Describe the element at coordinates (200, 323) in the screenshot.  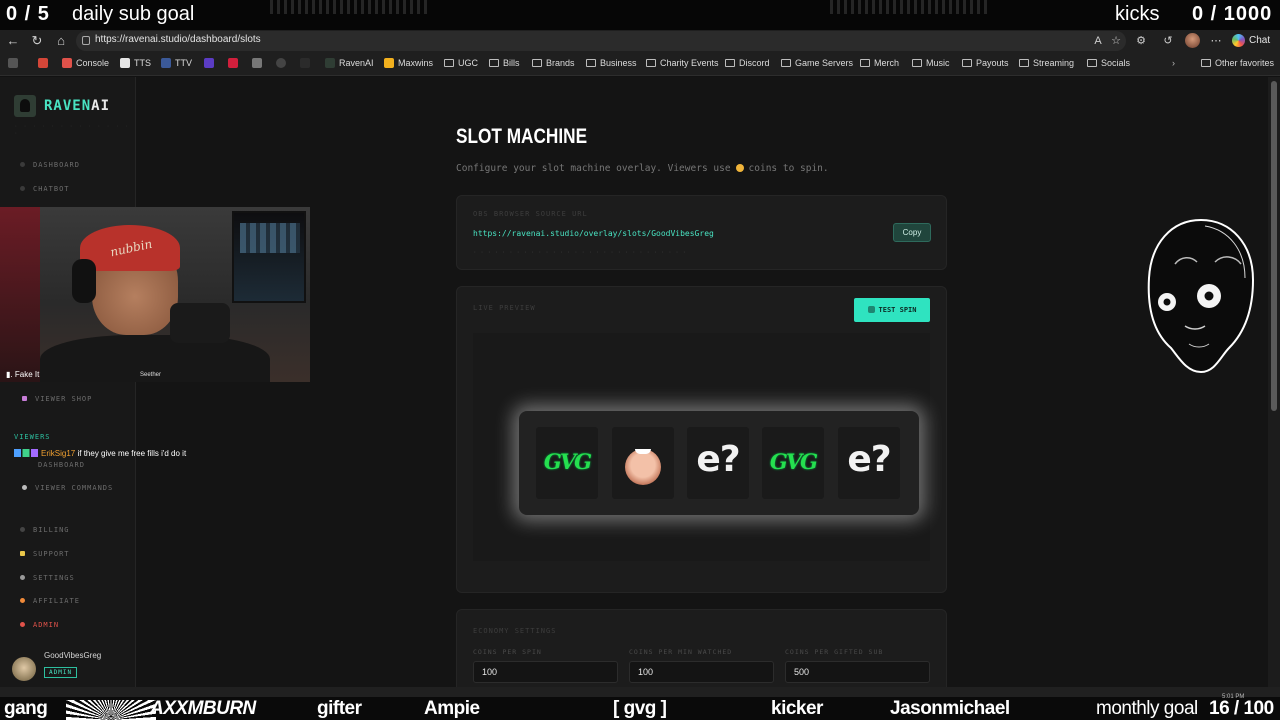
I see `microphone` at that location.